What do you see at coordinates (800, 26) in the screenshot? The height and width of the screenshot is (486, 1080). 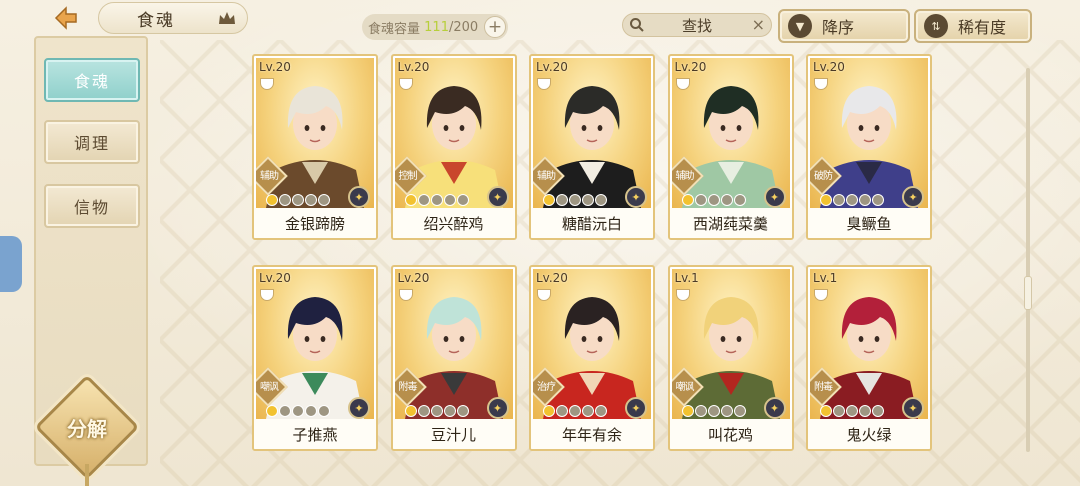 I see `sort-down-icon: ▼` at bounding box center [800, 26].